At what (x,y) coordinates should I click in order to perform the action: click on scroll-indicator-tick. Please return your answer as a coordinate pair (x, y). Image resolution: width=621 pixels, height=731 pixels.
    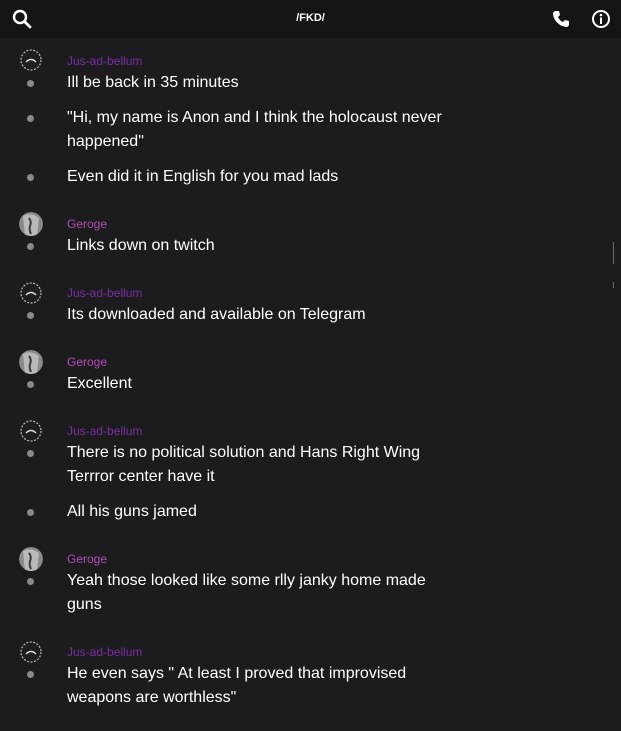
    Looking at the image, I should click on (615, 285).